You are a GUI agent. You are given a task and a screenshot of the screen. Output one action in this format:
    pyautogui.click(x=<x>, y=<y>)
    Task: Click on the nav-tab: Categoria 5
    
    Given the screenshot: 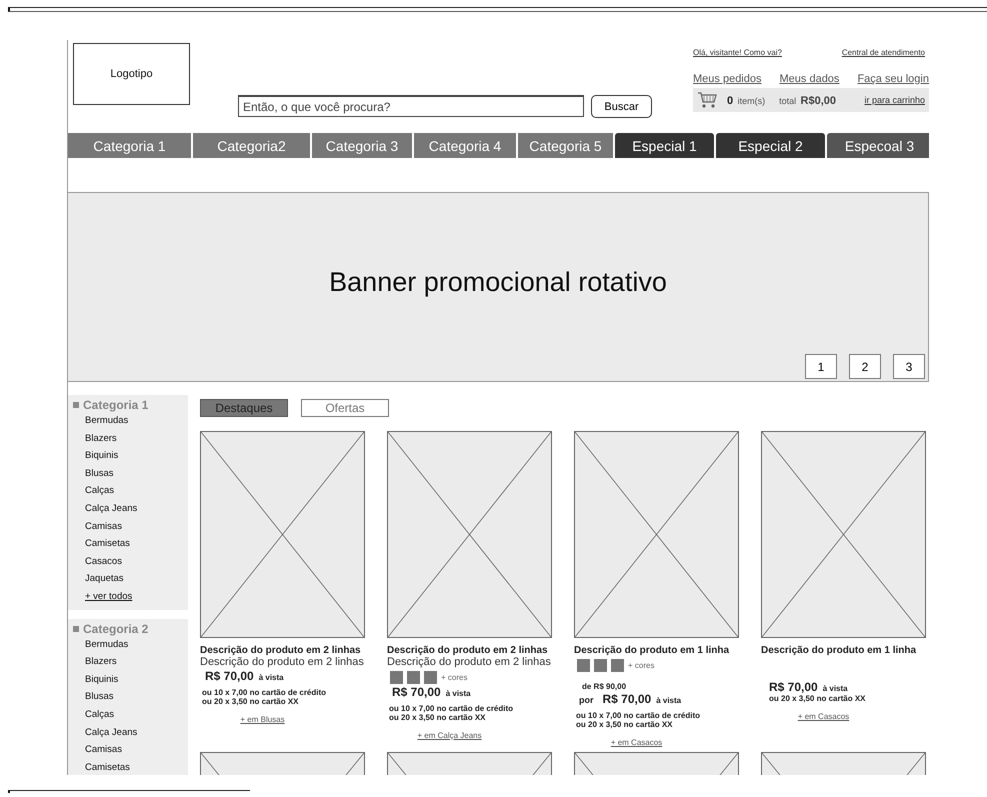 What is the action you would take?
    pyautogui.click(x=565, y=145)
    